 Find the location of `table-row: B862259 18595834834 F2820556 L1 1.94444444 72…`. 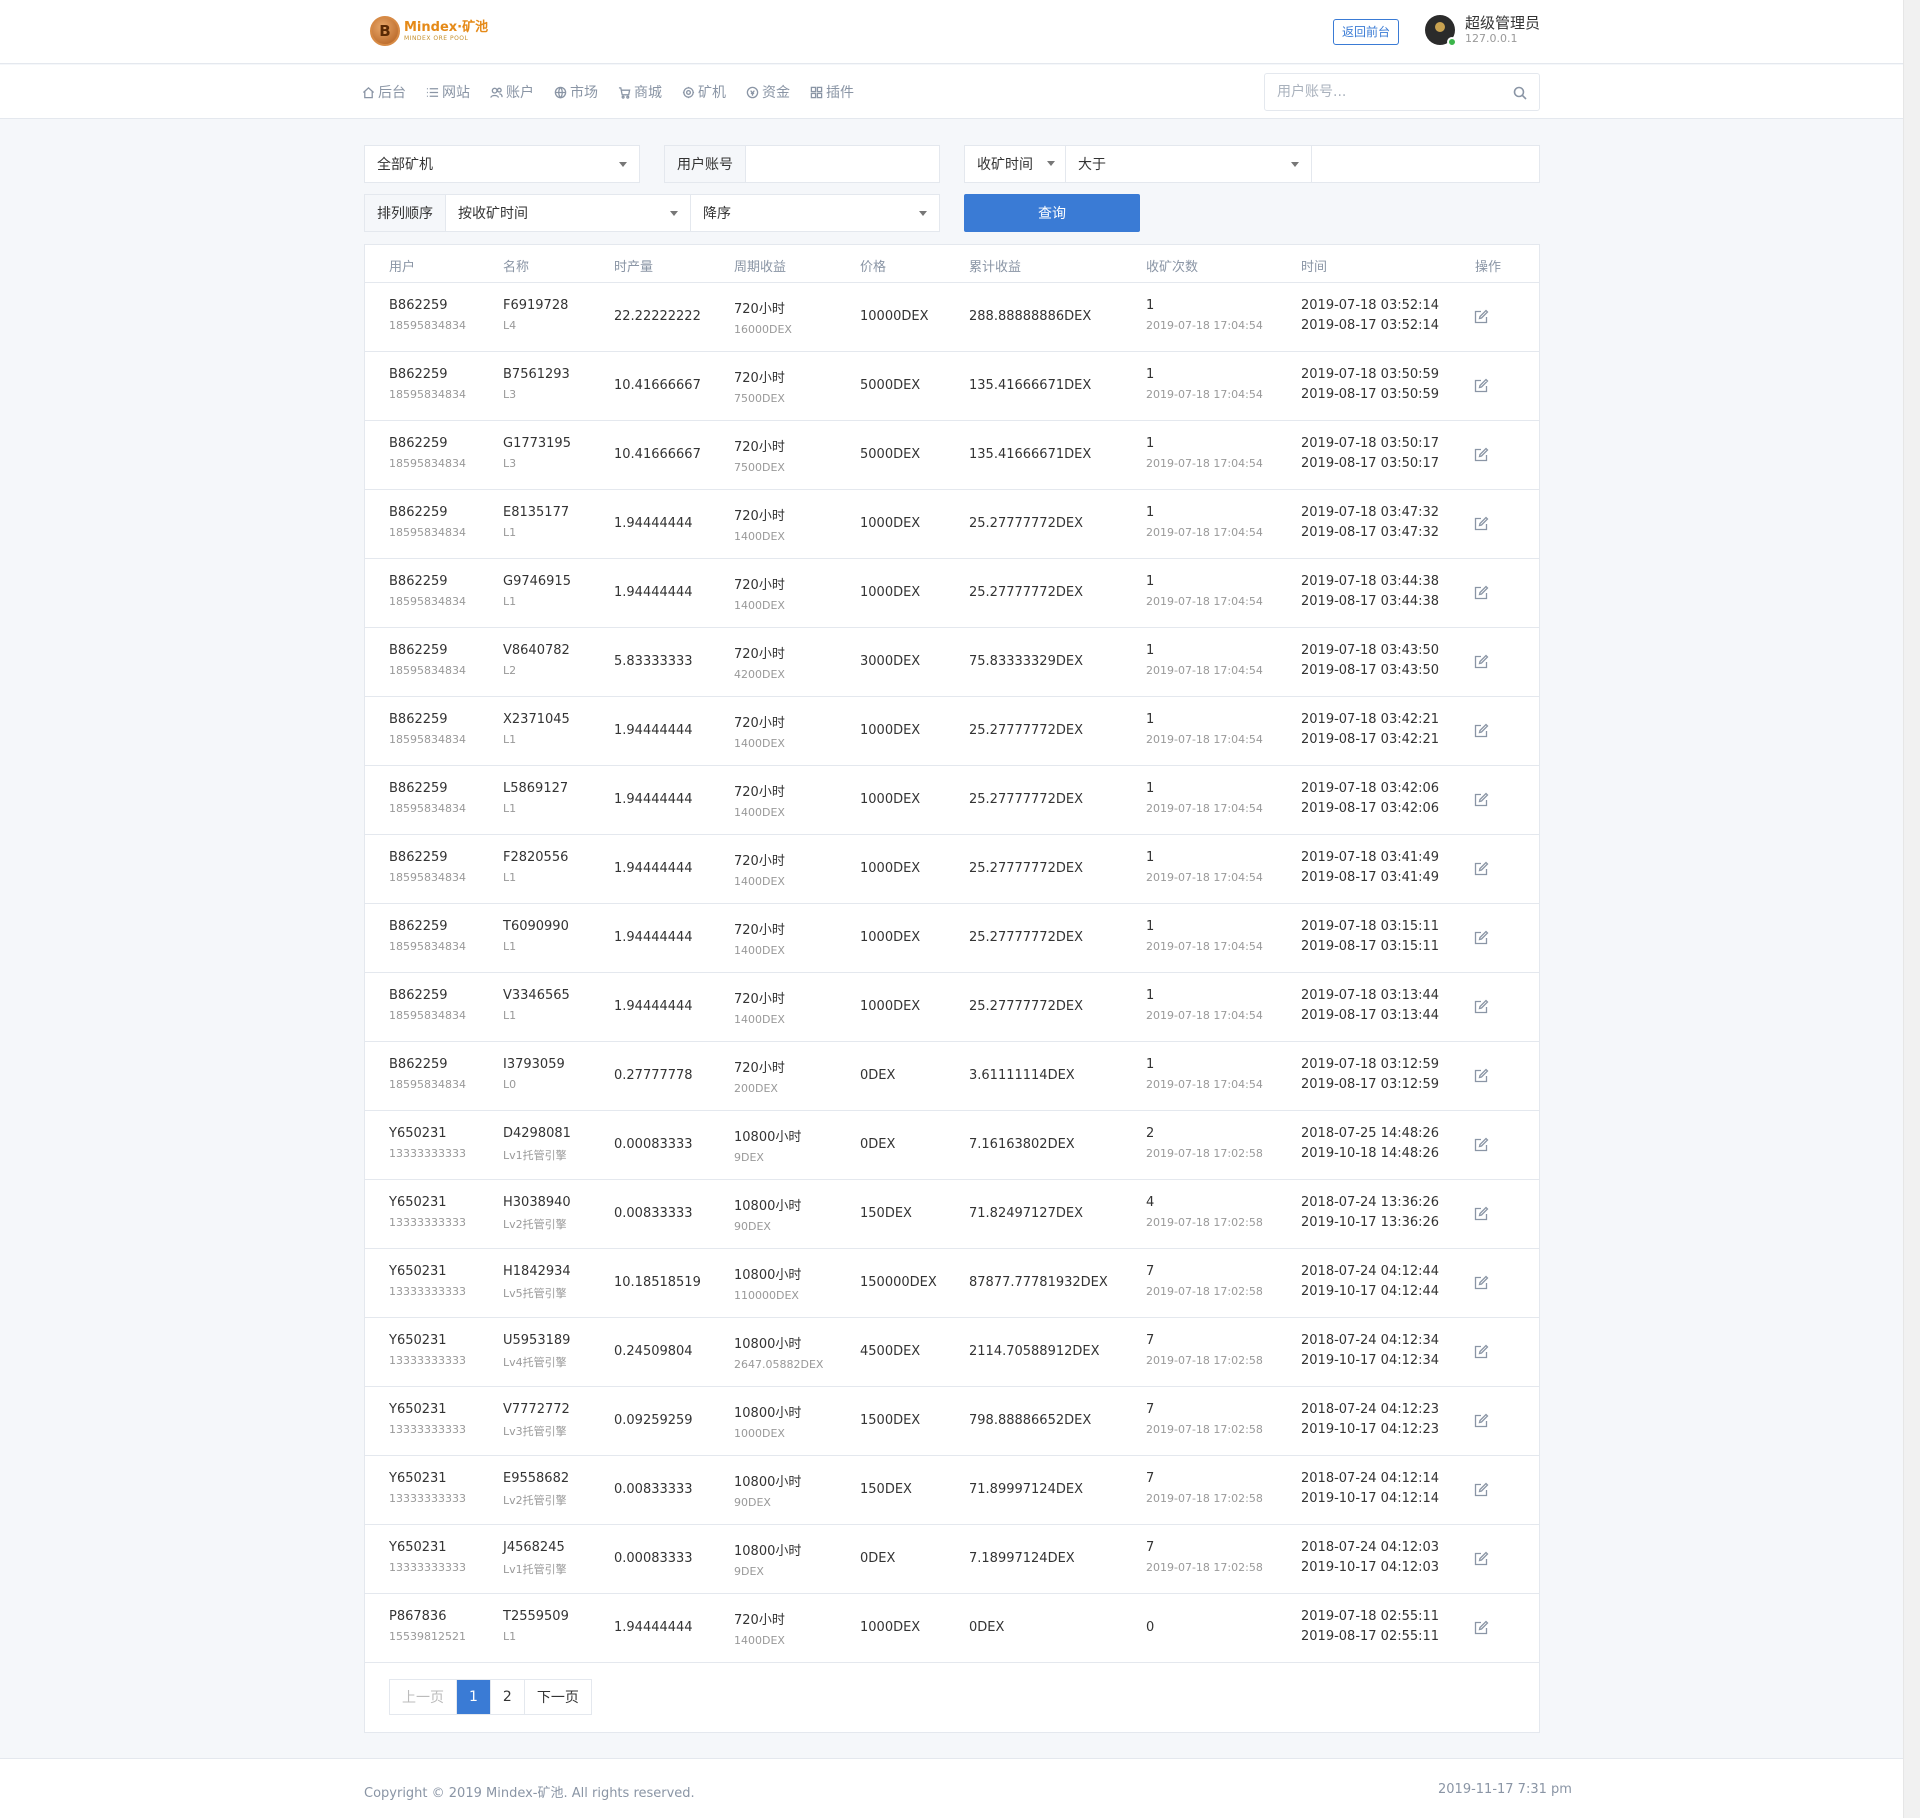

table-row: B862259 18595834834 F2820556 L1 1.94444444 72… is located at coordinates (952, 869).